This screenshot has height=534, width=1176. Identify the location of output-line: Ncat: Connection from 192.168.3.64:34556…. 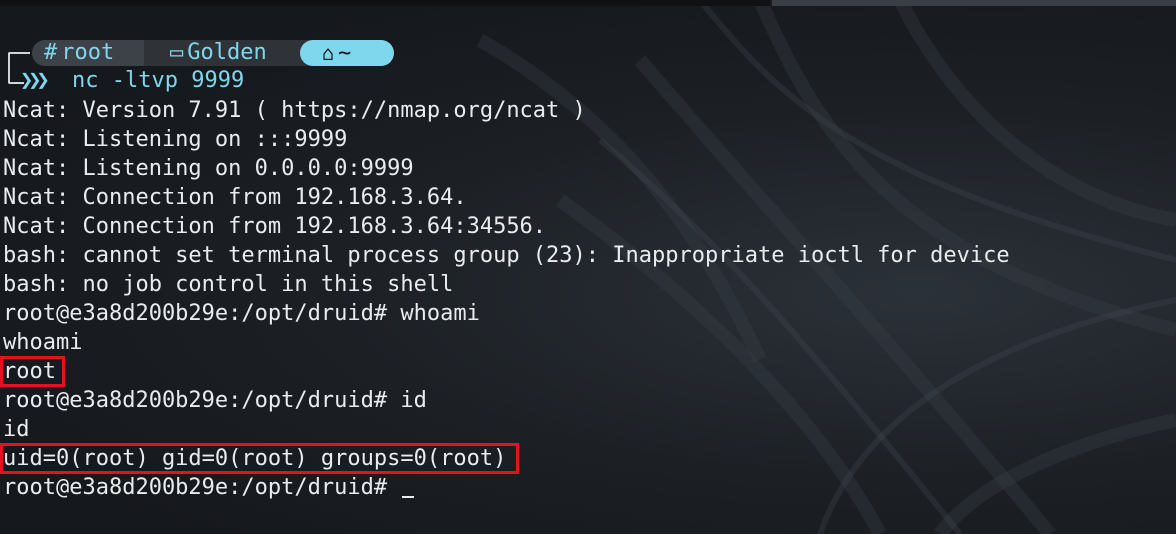
(275, 226).